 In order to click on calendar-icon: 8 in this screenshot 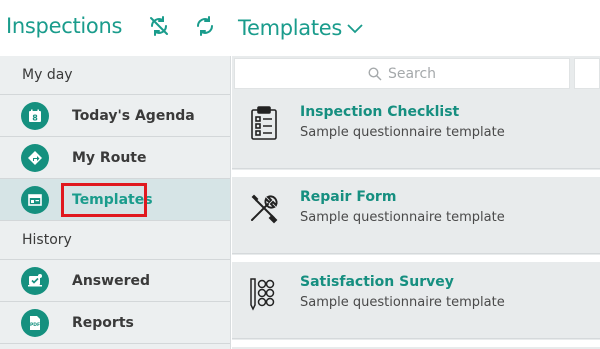, I will do `click(35, 116)`.